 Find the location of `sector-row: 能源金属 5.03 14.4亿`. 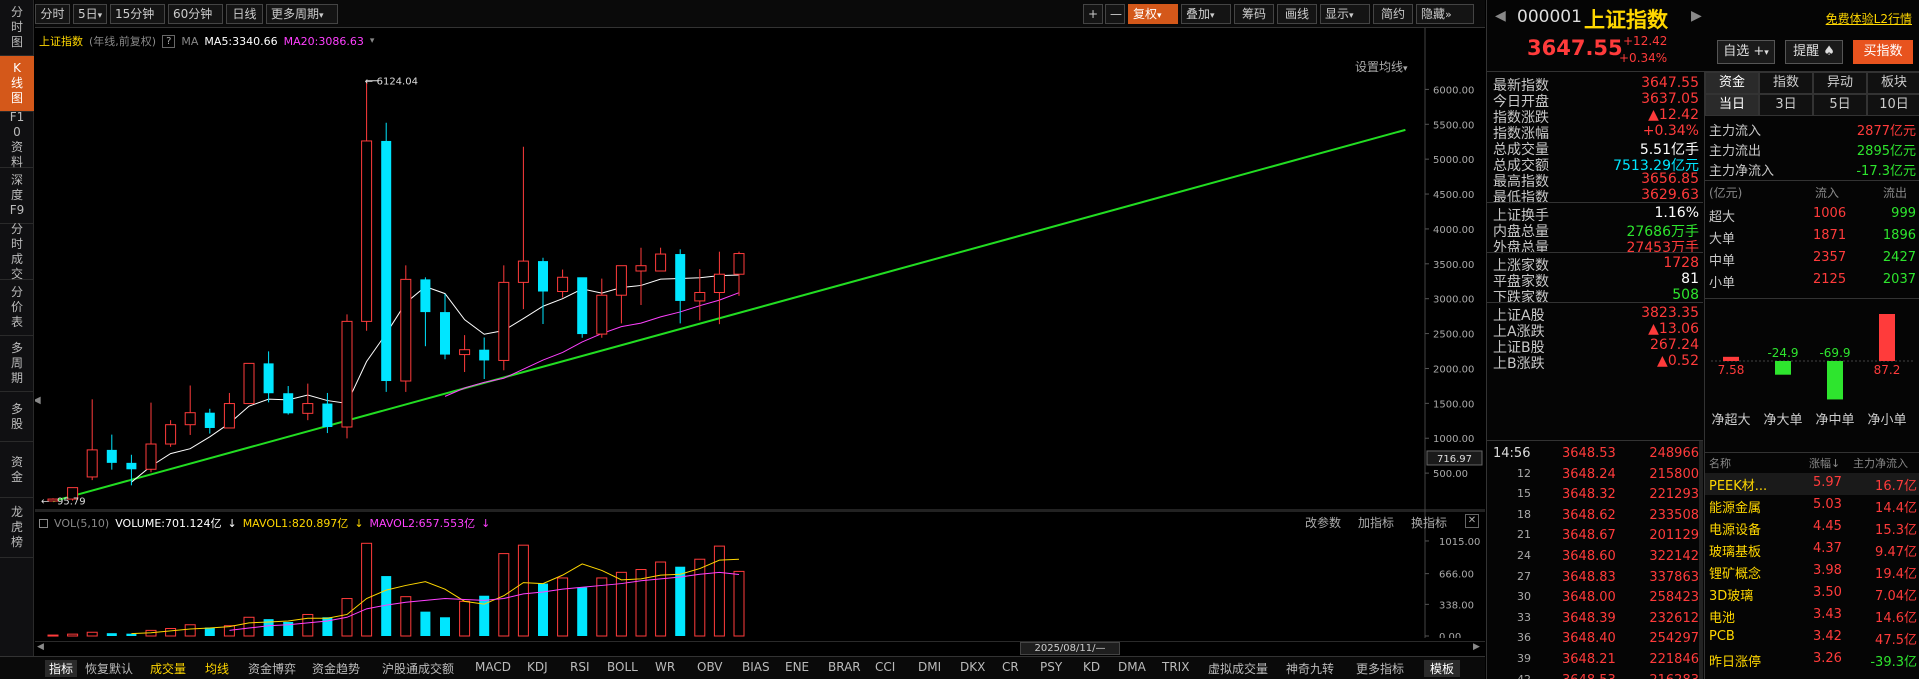

sector-row: 能源金属 5.03 14.4亿 is located at coordinates (1812, 506).